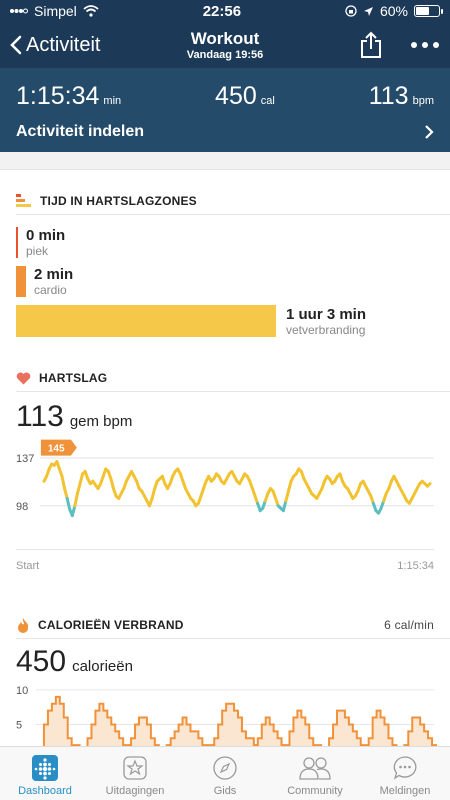  Describe the element at coordinates (401, 96) in the screenshot. I see `heart-rate-stat: 113 bpm` at that location.